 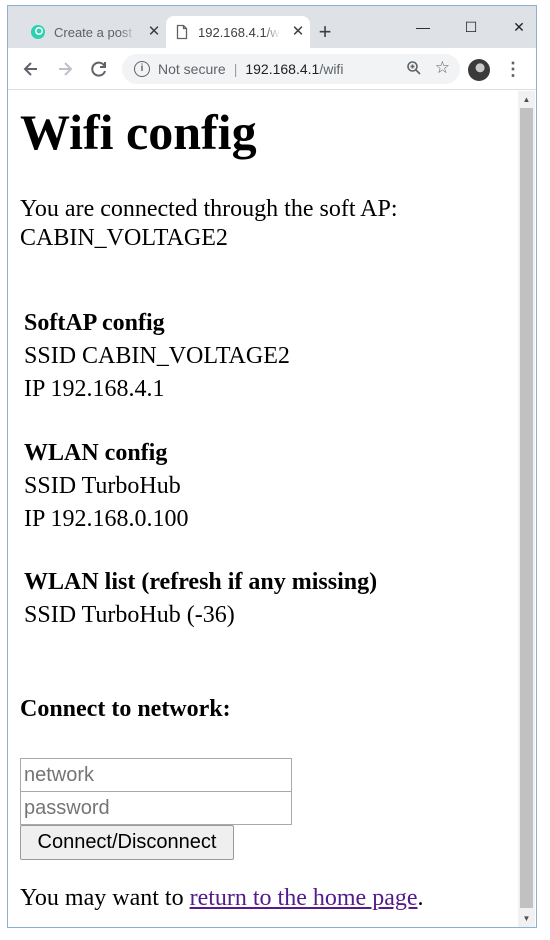 I want to click on network-input: network, so click(x=156, y=775).